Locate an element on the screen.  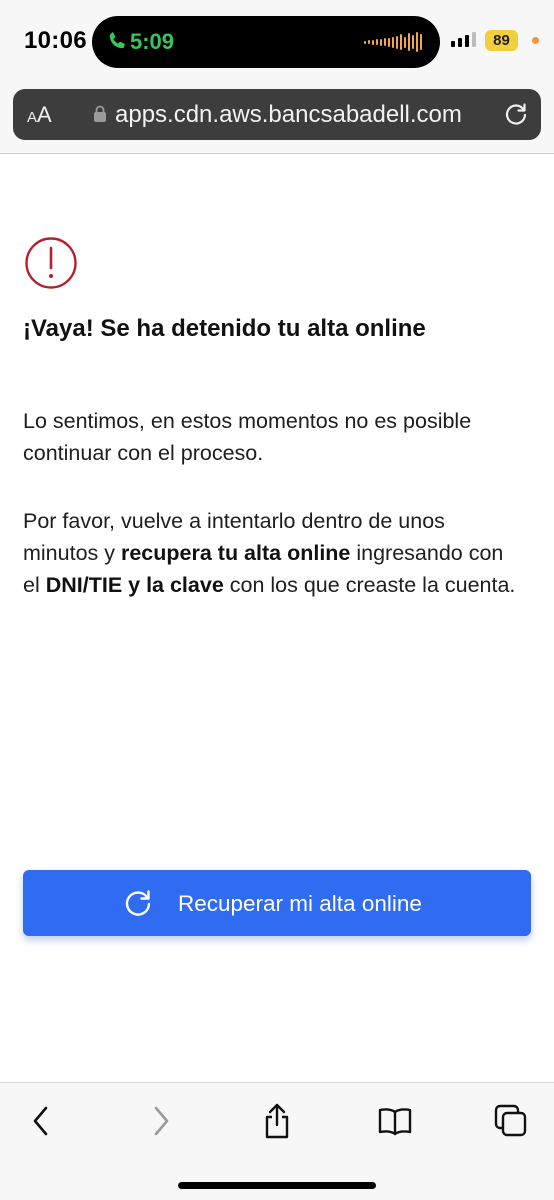
share-icon is located at coordinates (277, 1121).